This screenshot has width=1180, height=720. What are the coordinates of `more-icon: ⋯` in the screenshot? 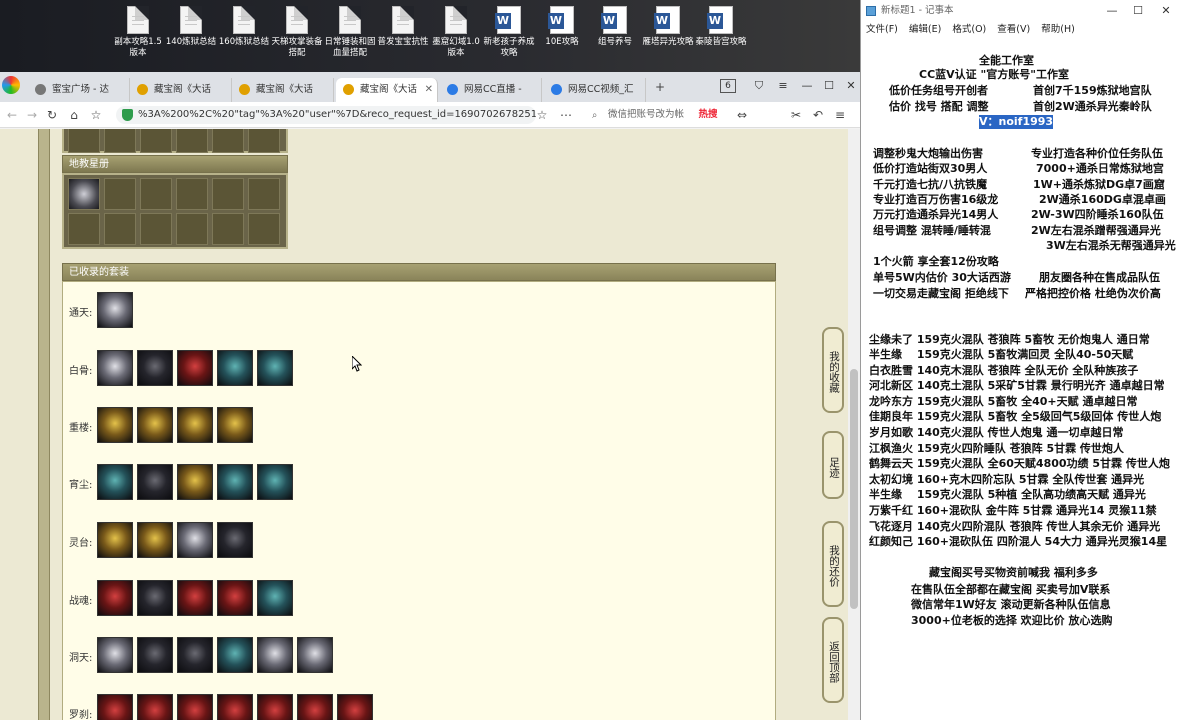 It's located at (566, 115).